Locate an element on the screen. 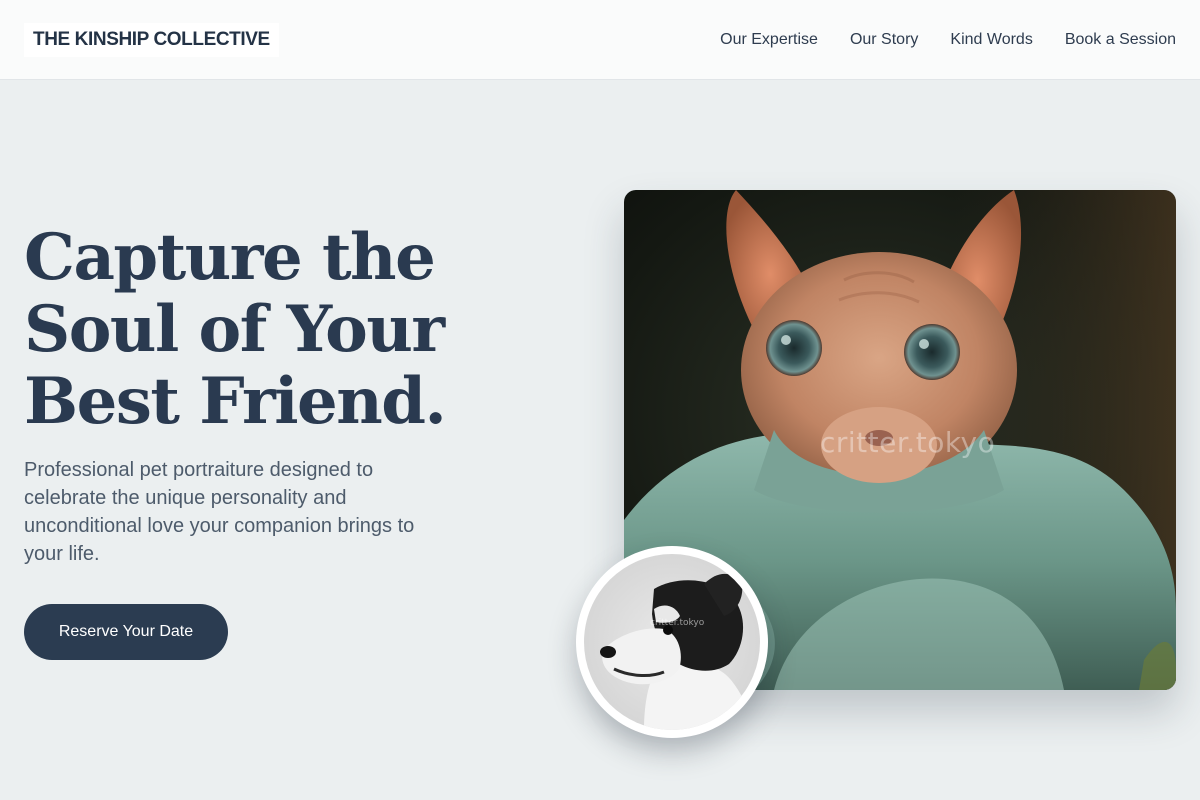 The width and height of the screenshot is (1200, 800). avatar-watermark: critter.tokyo is located at coordinates (677, 623).